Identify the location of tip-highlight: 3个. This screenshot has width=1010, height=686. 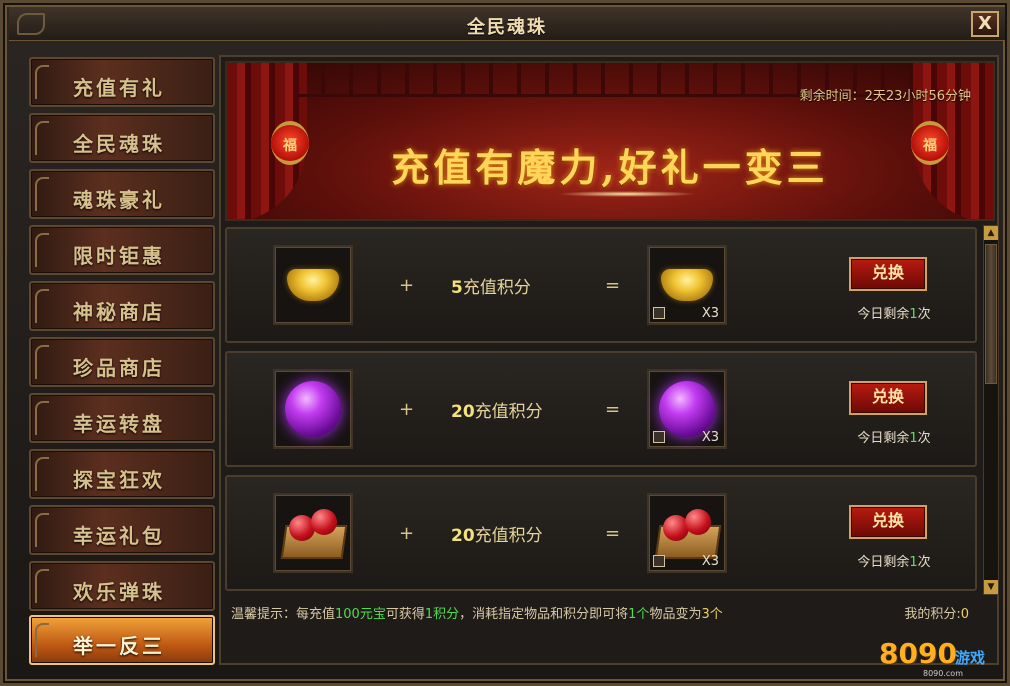
(712, 614).